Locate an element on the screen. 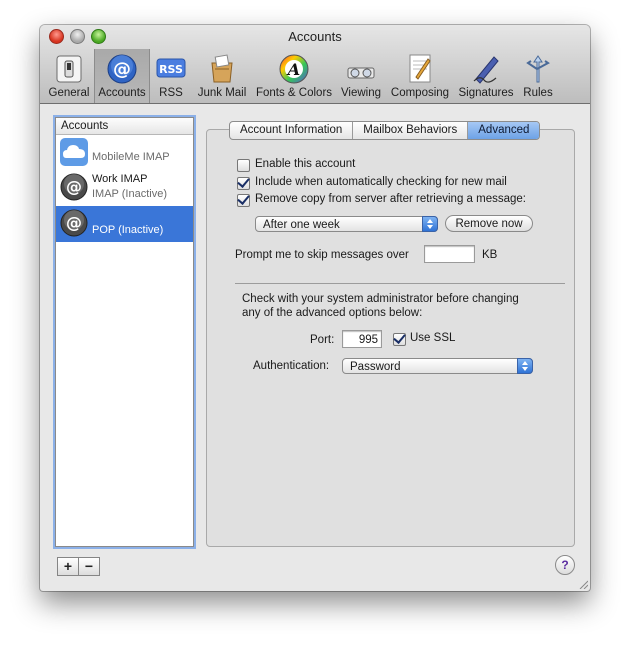 This screenshot has width=630, height=646. toolbar-label: Viewing is located at coordinates (361, 93).